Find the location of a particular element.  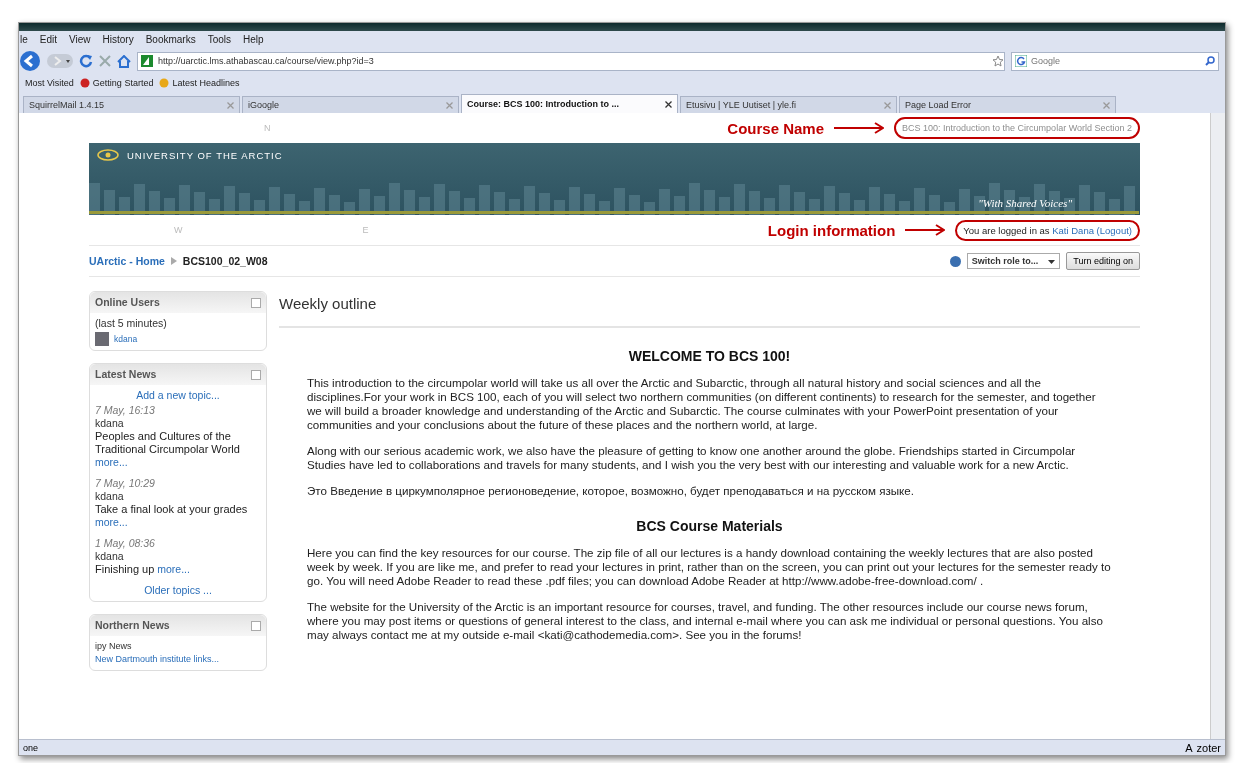

bookmark: Latest Headlines is located at coordinates (199, 83).